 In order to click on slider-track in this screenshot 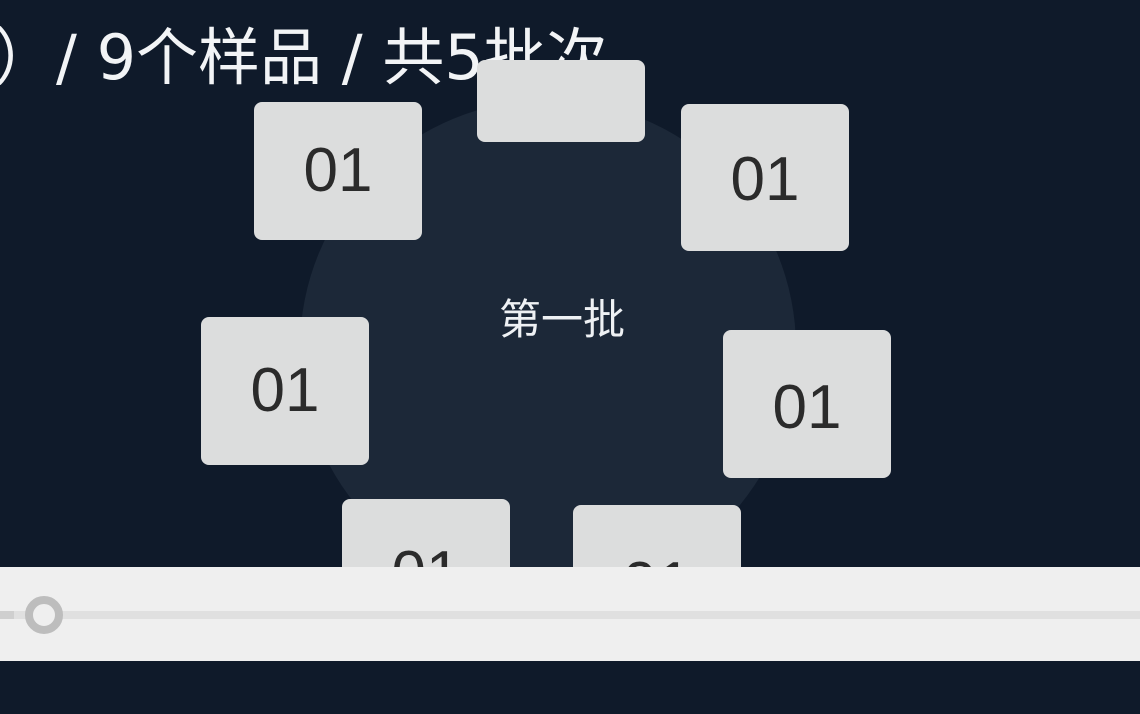, I will do `click(570, 615)`.